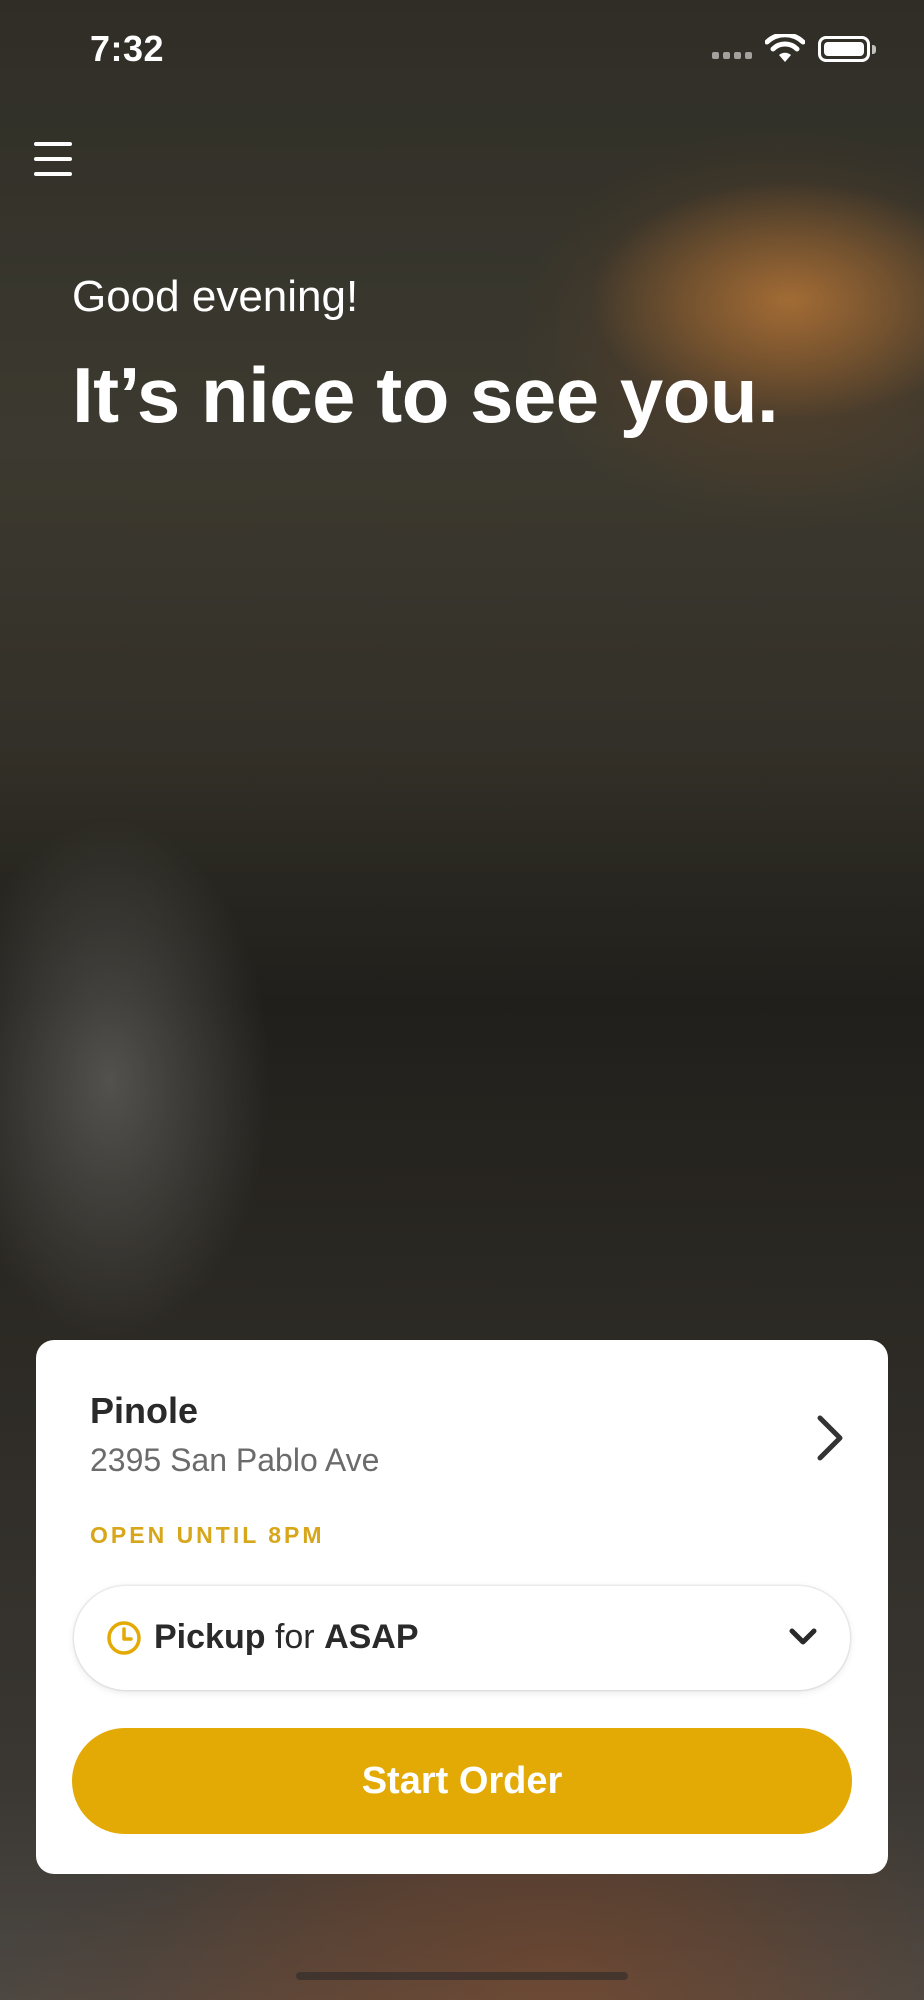  What do you see at coordinates (462, 50) in the screenshot?
I see `status-bar: 7:32` at bounding box center [462, 50].